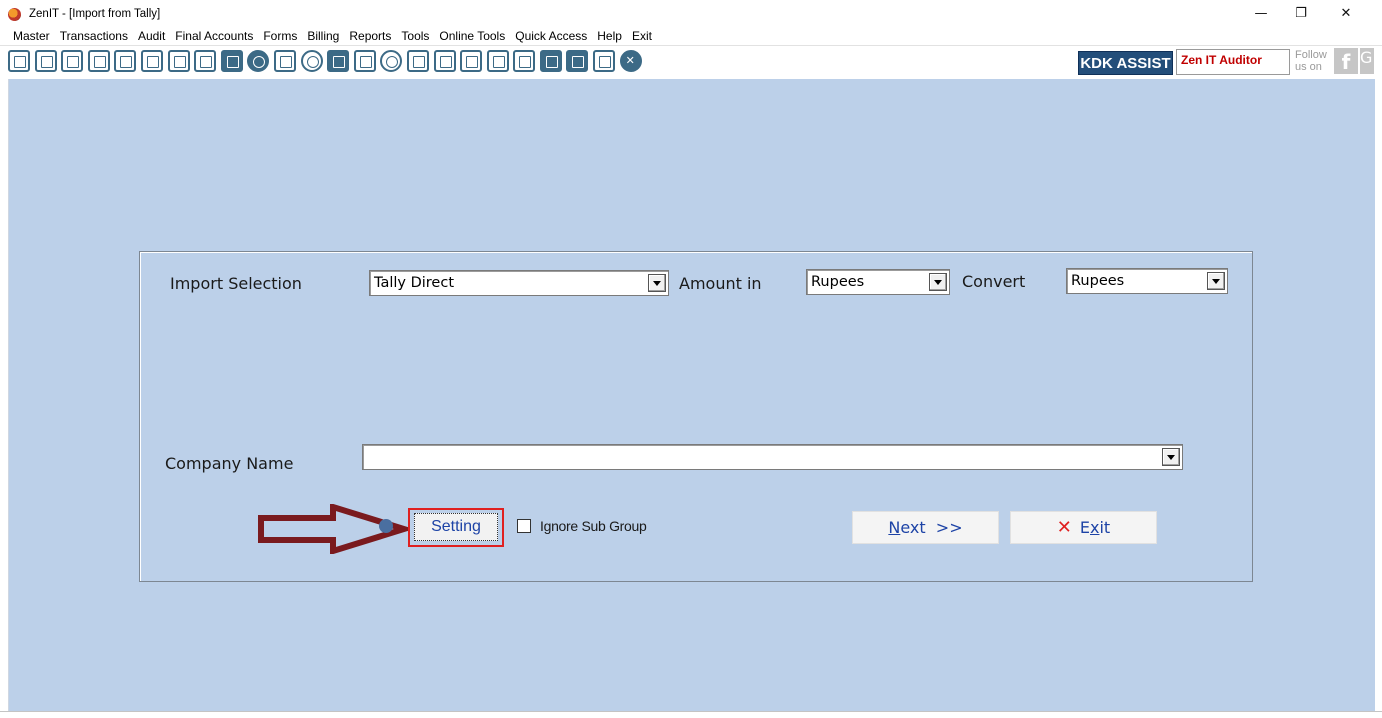 This screenshot has height=718, width=1382. Describe the element at coordinates (280, 36) in the screenshot. I see `menu-forms: Forms` at that location.